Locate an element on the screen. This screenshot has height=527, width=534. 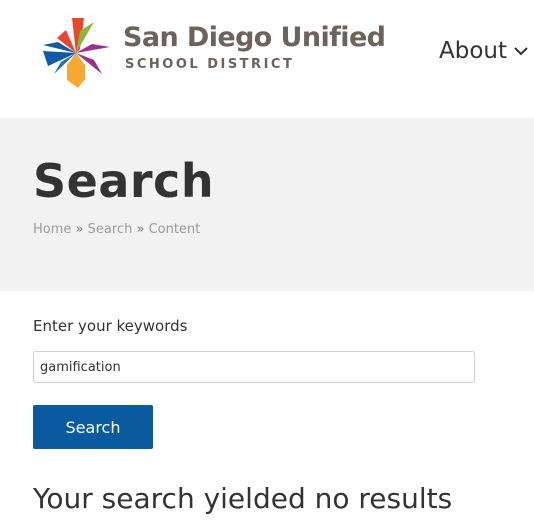
breadcrumb: Home » Search » Content is located at coordinates (116, 229).